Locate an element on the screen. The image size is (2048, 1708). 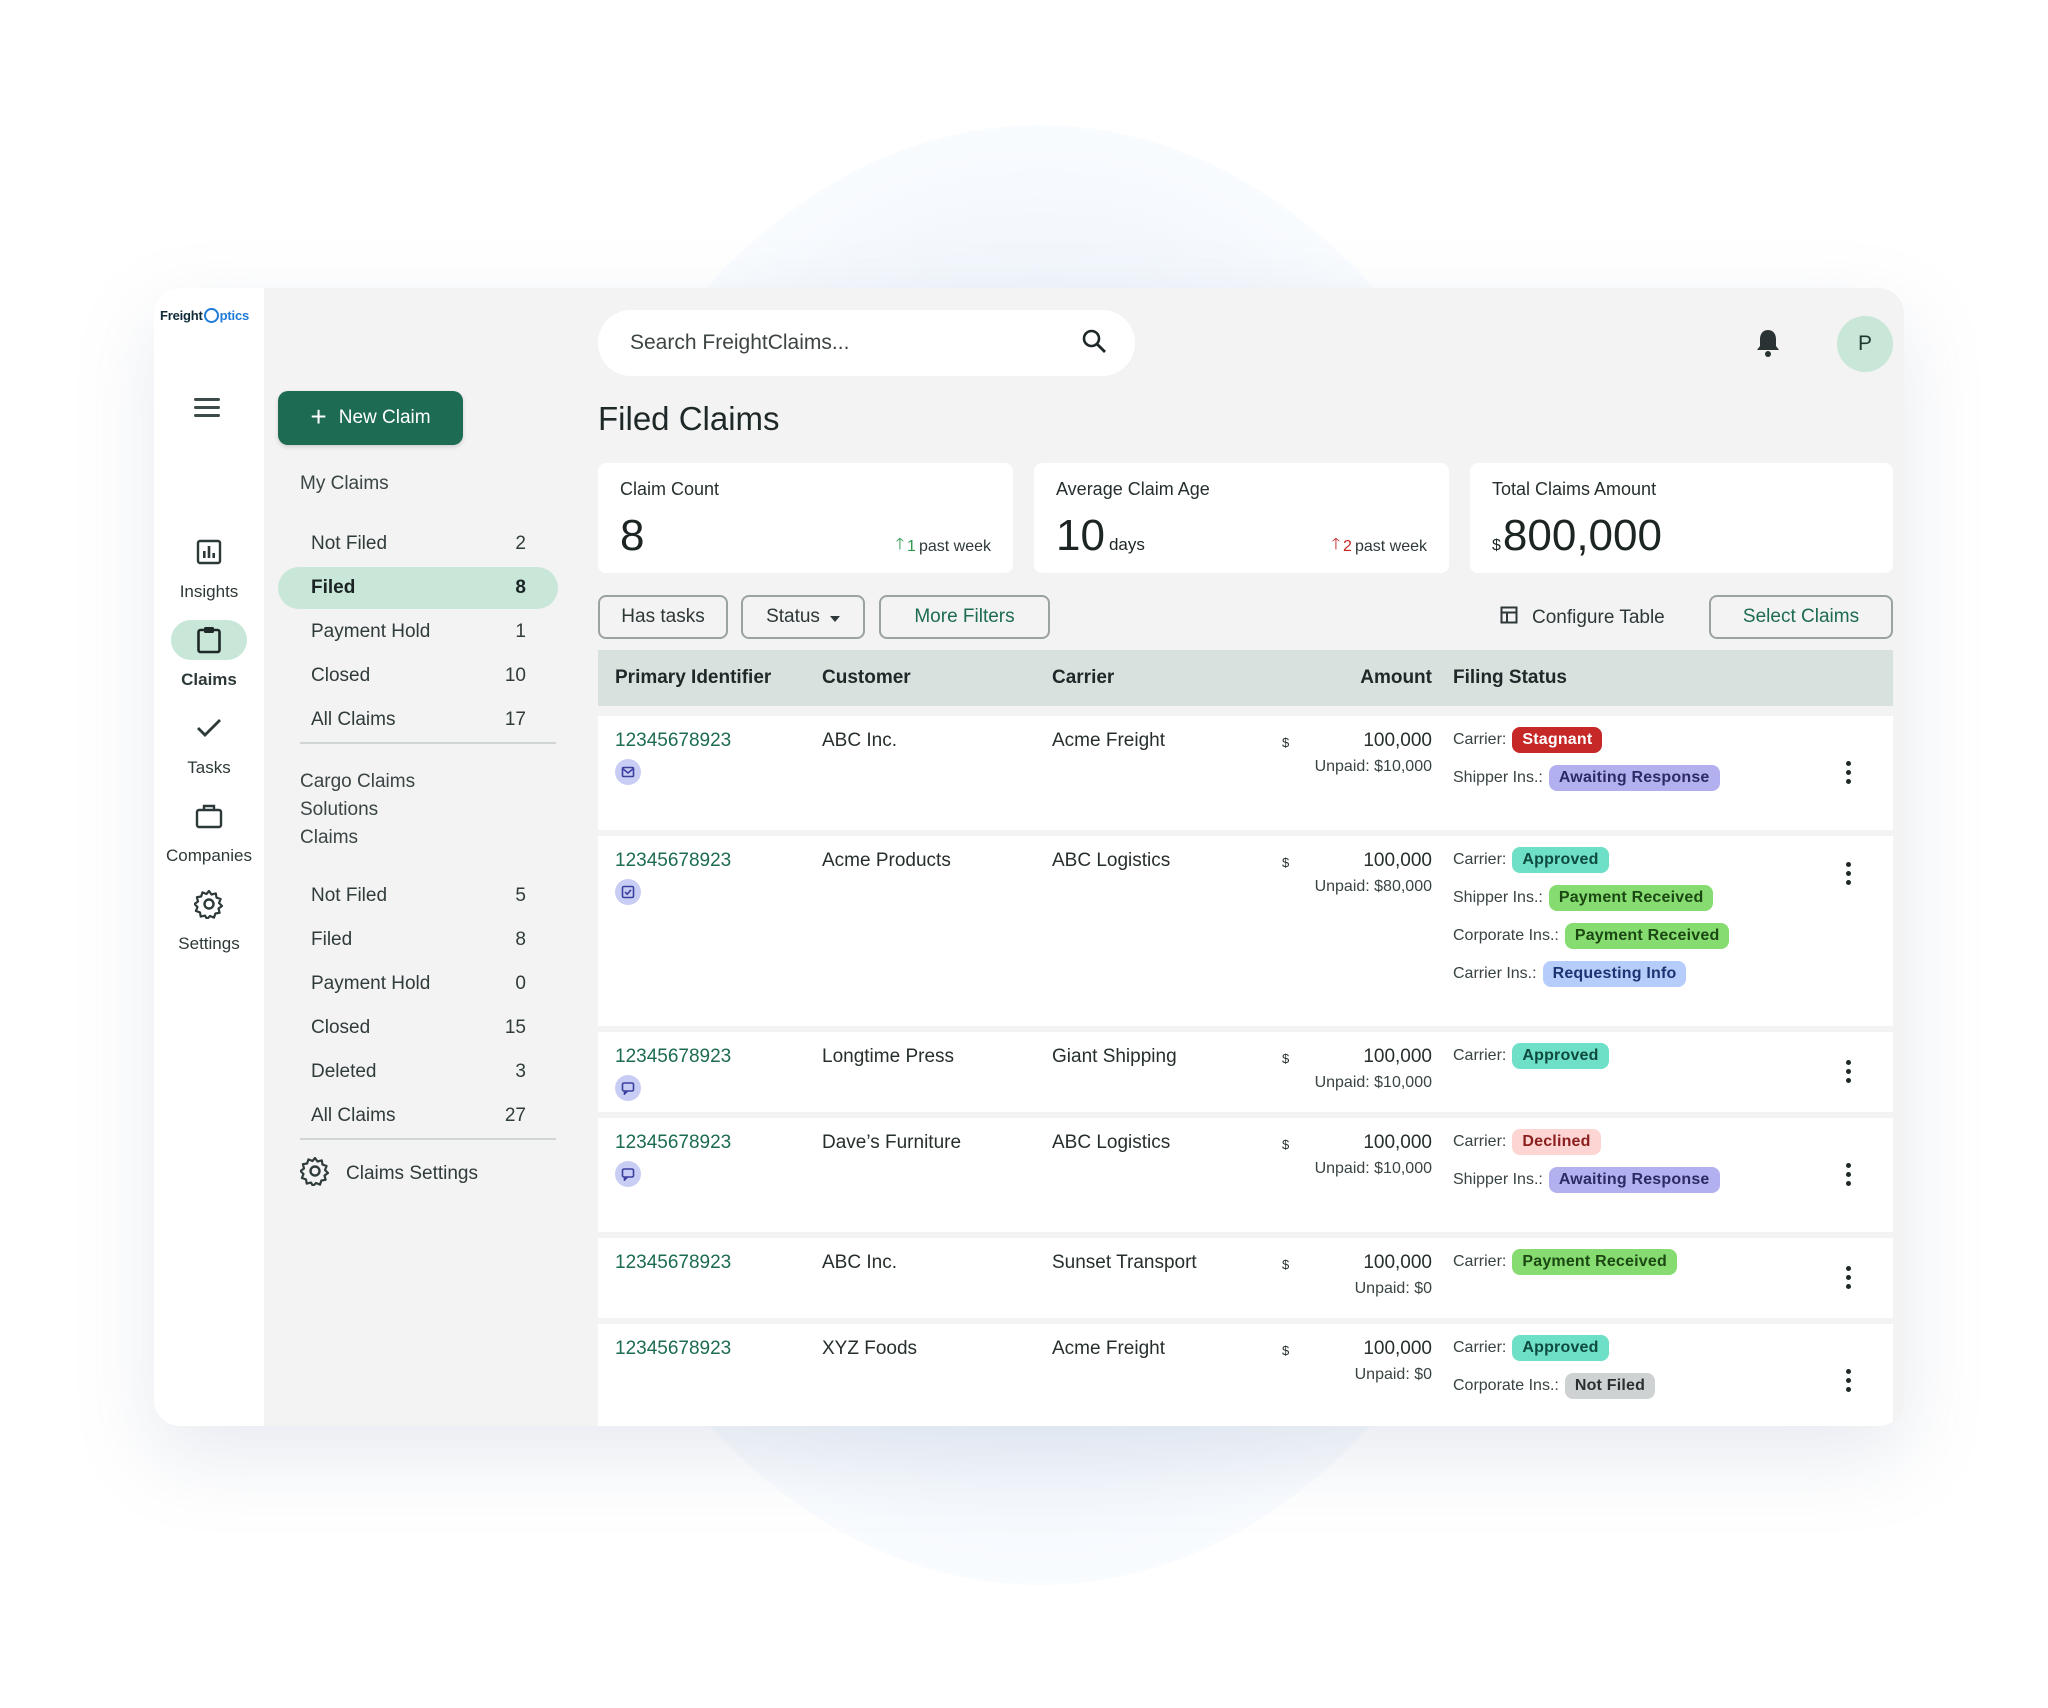
nav-my-payment-hold: Payment Hold 1 is located at coordinates (418, 632).